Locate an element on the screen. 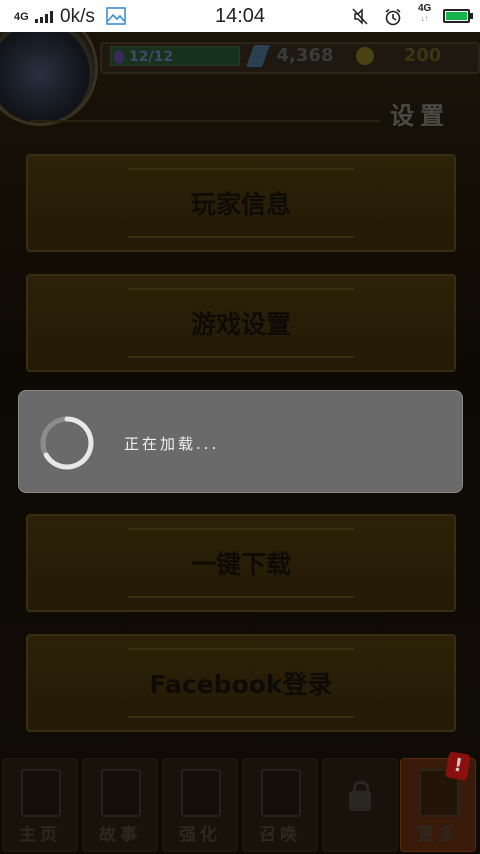 The width and height of the screenshot is (480, 854). nav-more: 更多 ! is located at coordinates (438, 801).